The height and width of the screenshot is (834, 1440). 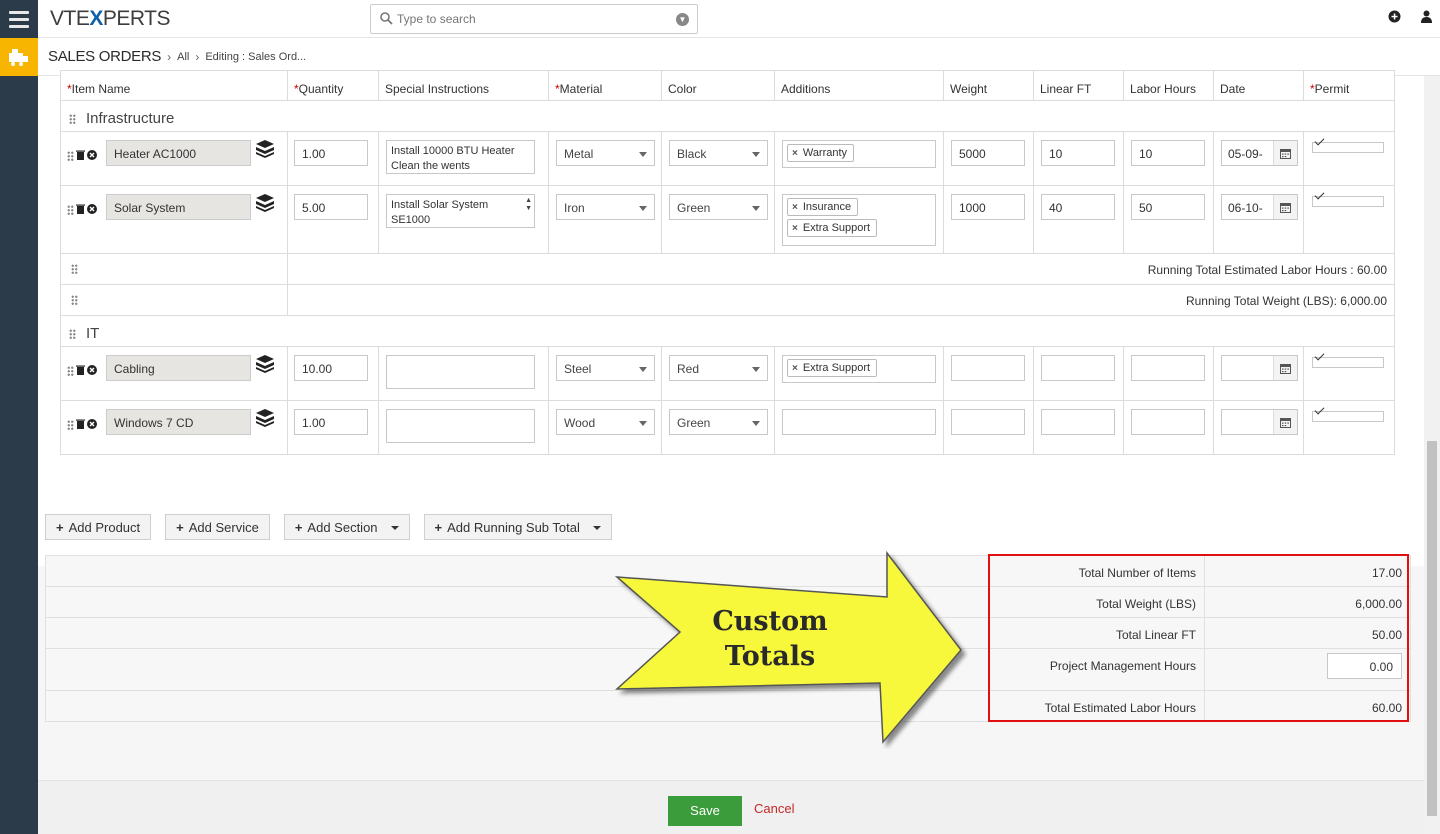 What do you see at coordinates (528, 205) in the screenshot?
I see `textarea-spinner-icon: ▲ ▼` at bounding box center [528, 205].